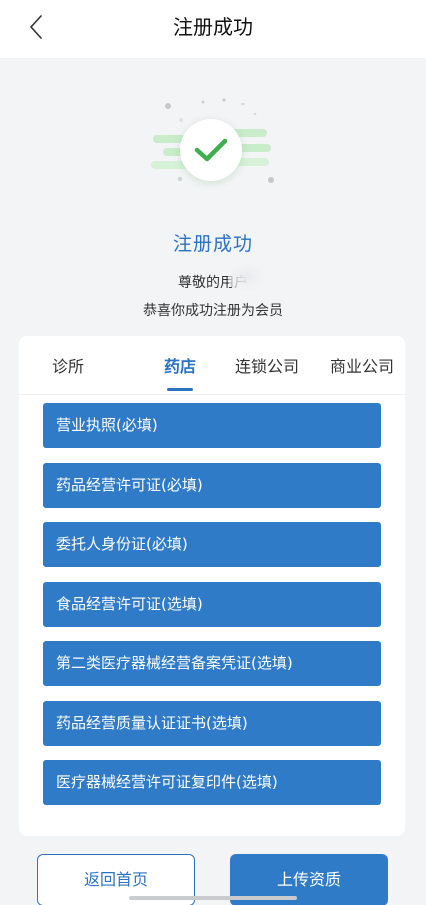  What do you see at coordinates (212, 663) in the screenshot?
I see `doc-medical-device-filing-button: 第二类医疗器械经营备案凭证(选填)` at bounding box center [212, 663].